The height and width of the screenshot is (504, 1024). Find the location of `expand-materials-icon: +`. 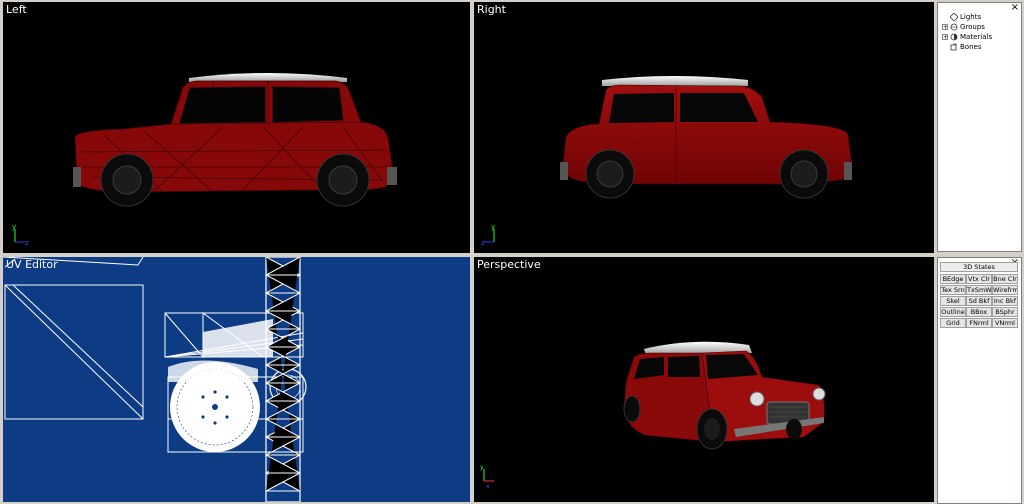

expand-materials-icon: + is located at coordinates (945, 37).